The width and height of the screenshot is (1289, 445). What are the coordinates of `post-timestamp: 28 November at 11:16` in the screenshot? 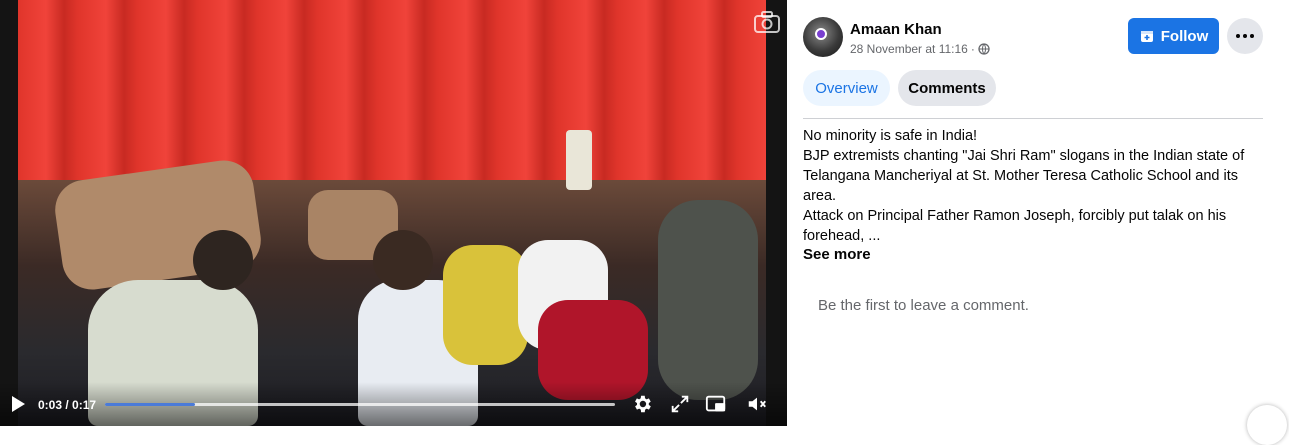 It's located at (909, 49).